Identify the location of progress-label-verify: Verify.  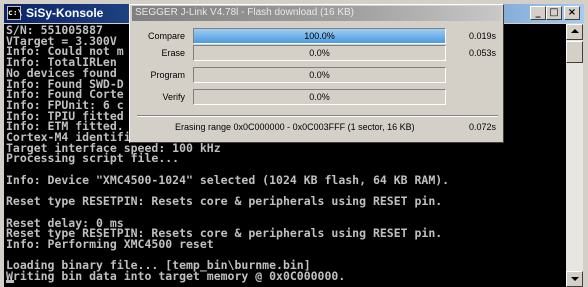
(173, 97).